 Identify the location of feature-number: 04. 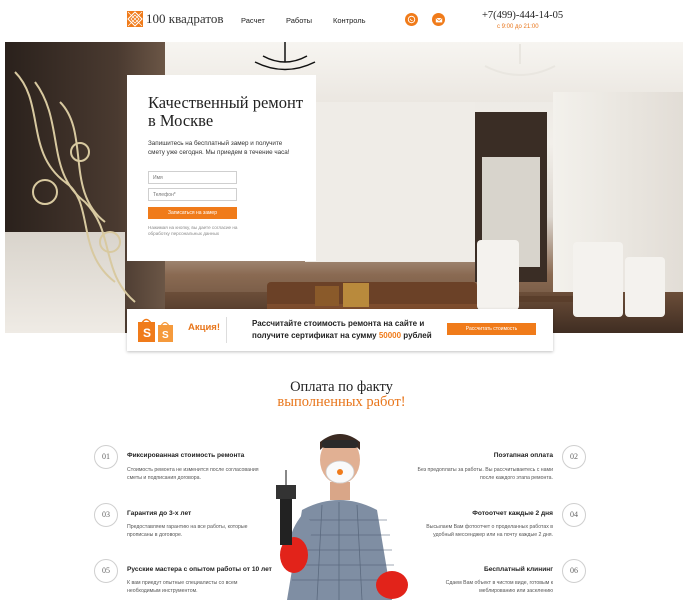
(574, 515).